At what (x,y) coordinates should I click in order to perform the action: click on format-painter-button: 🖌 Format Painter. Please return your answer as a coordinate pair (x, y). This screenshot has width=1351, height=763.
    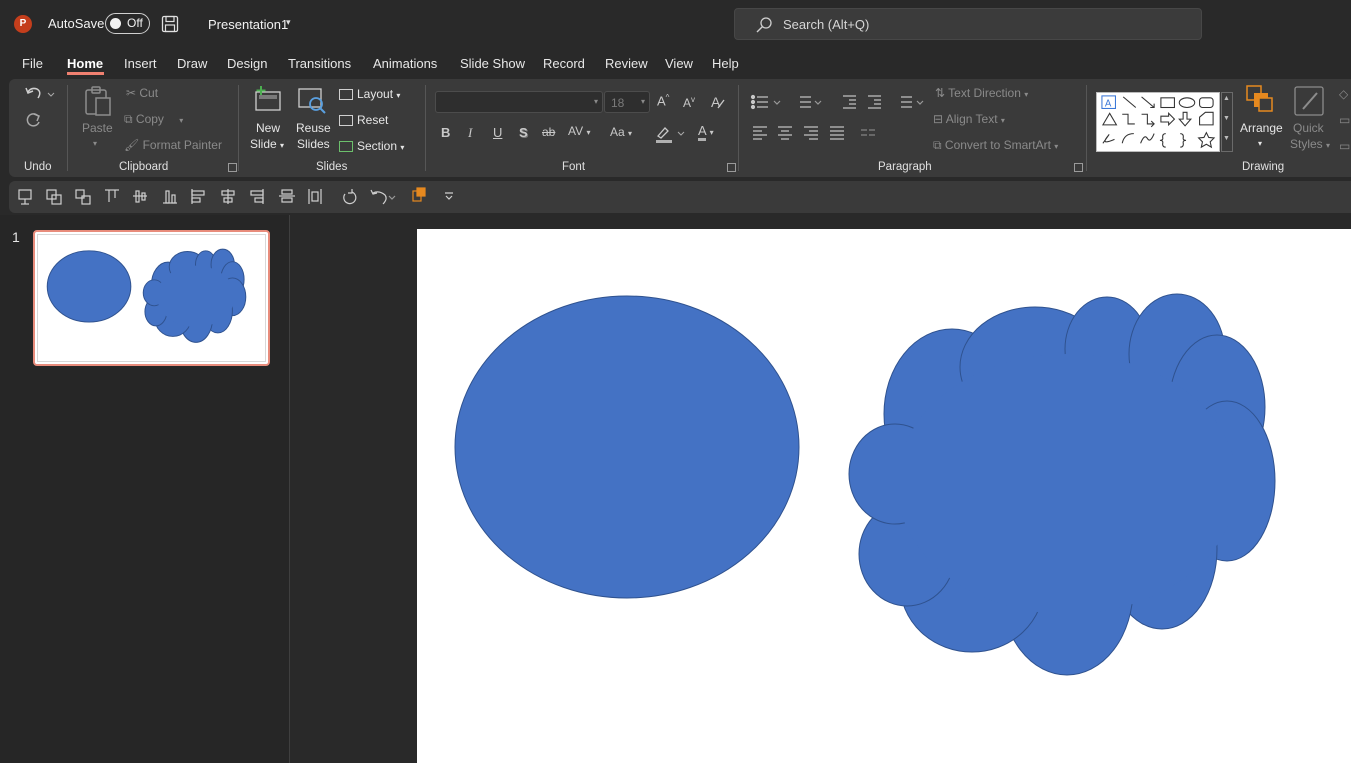
    Looking at the image, I should click on (173, 145).